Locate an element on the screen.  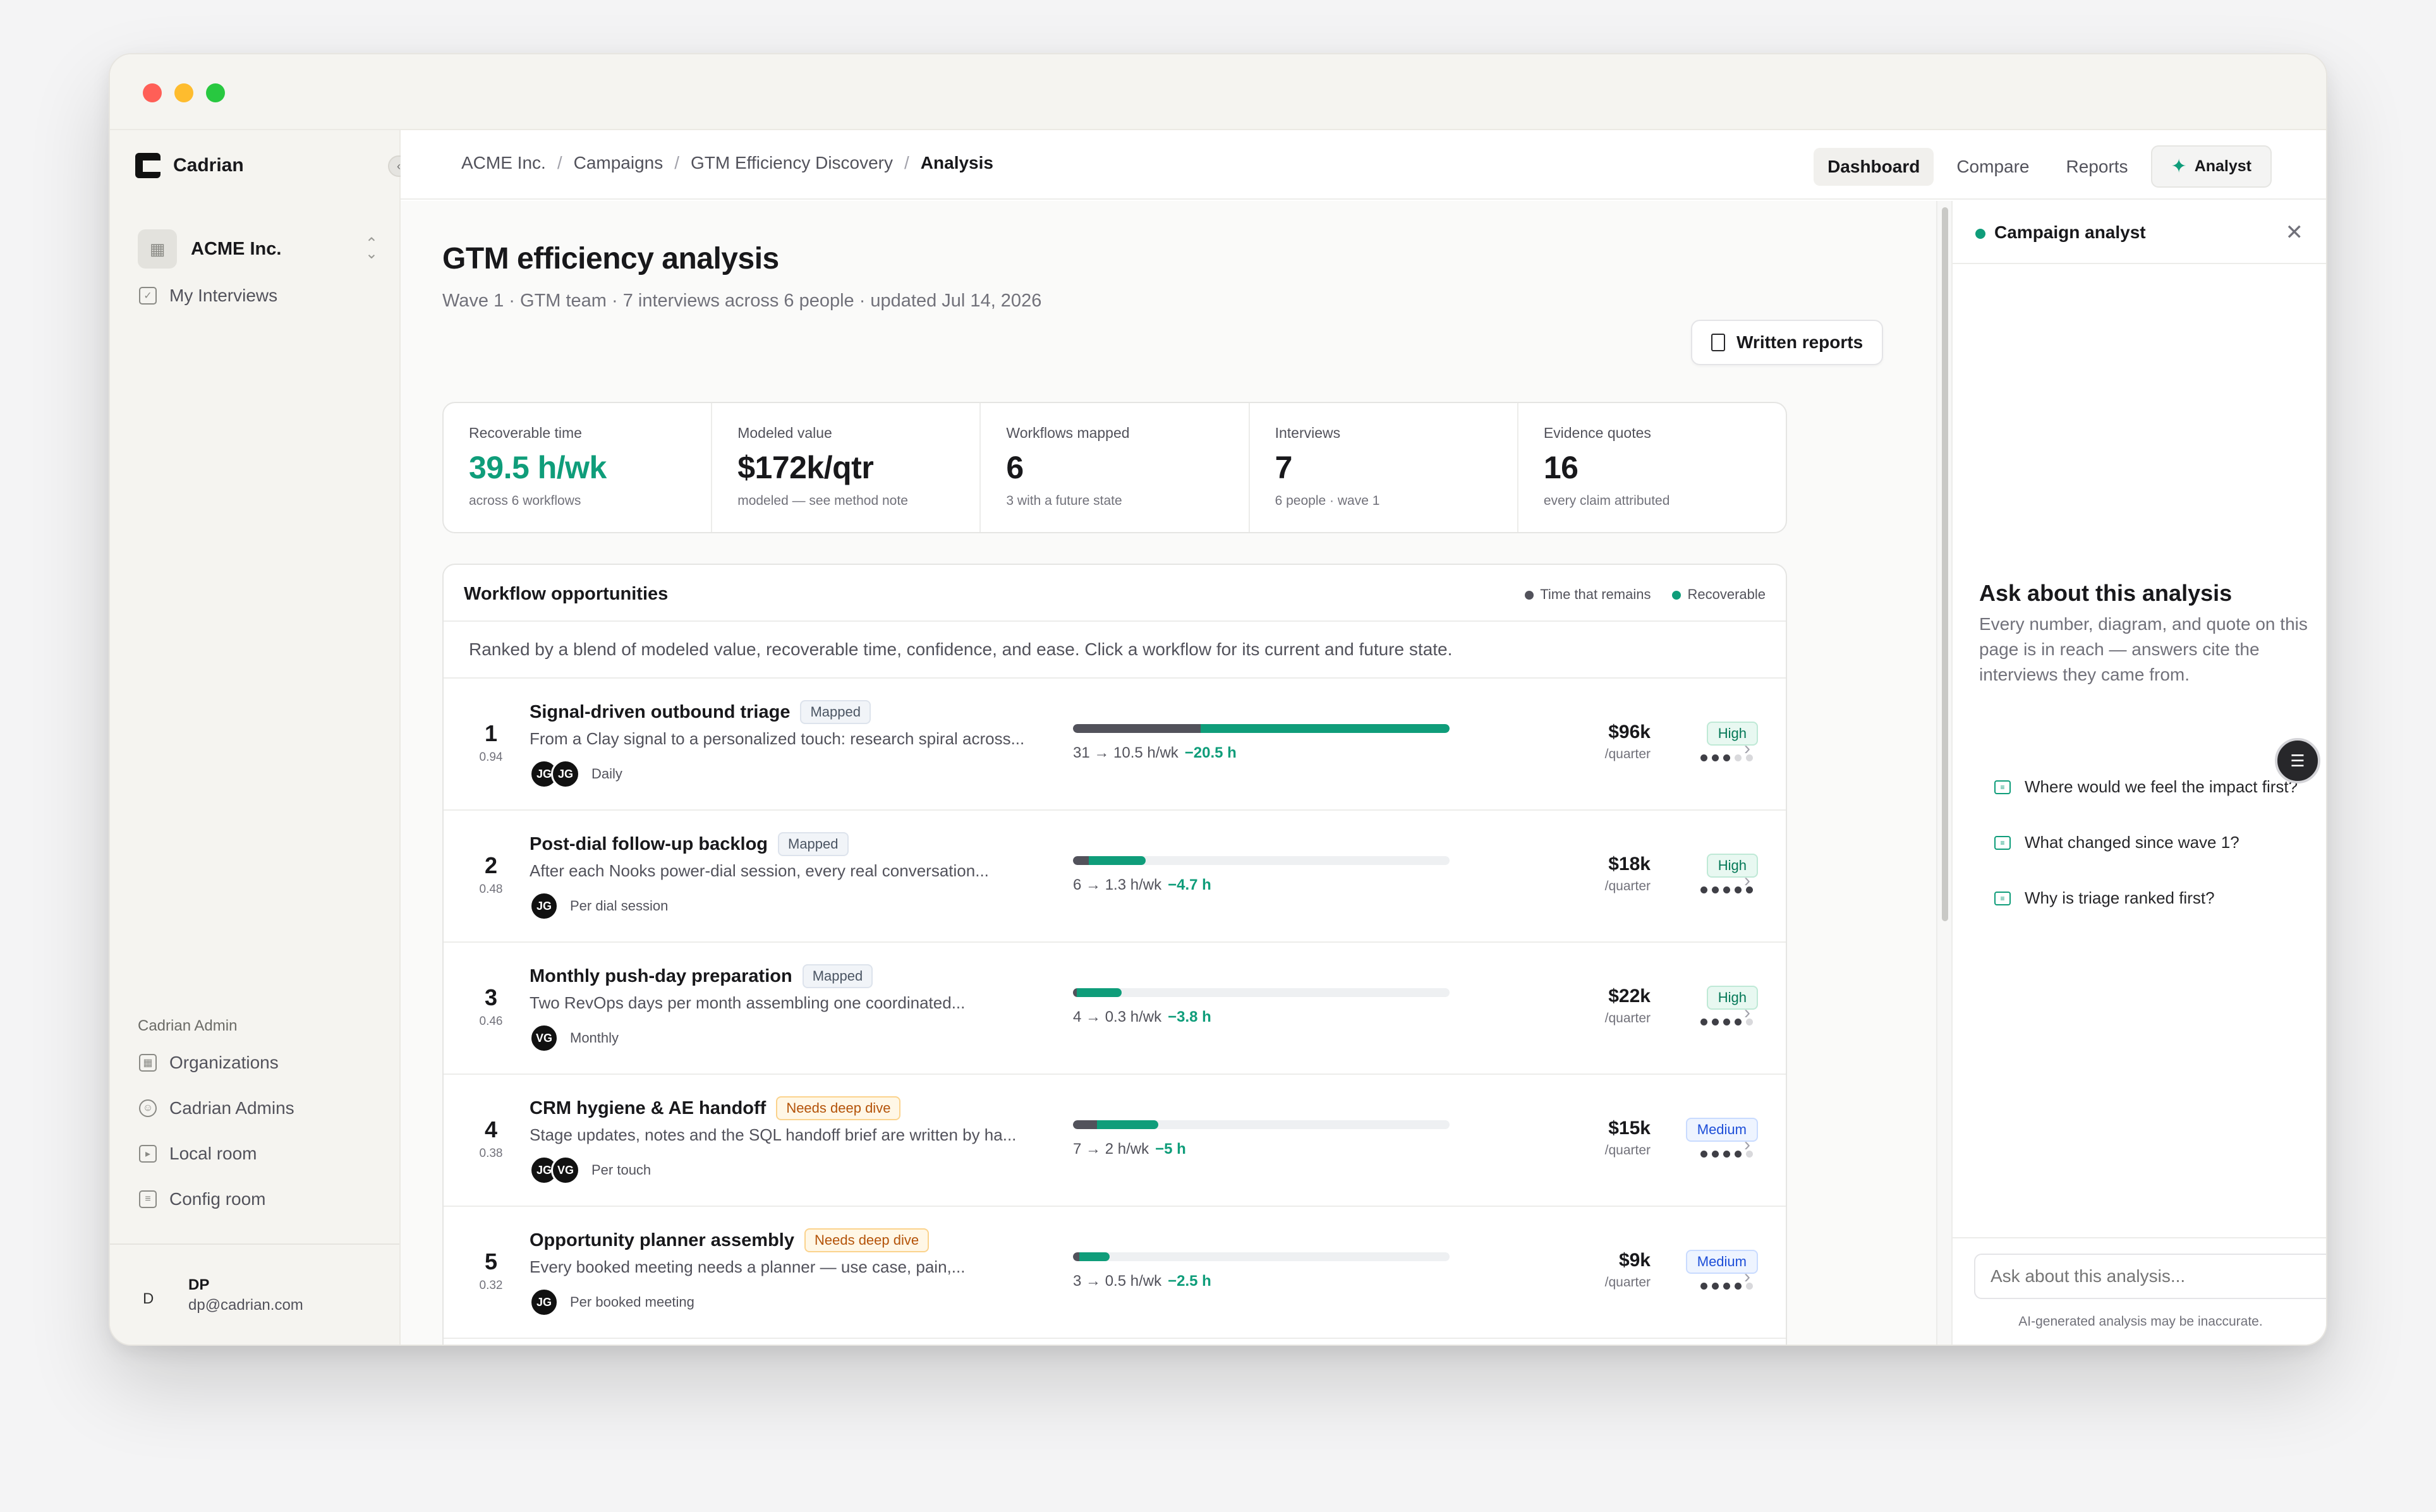
confidence: High is located at coordinates (1707, 741).